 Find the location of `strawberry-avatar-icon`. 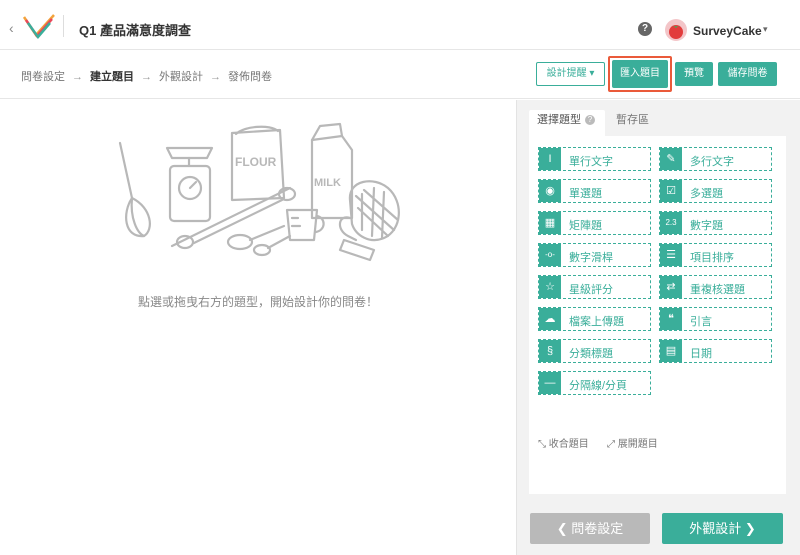

strawberry-avatar-icon is located at coordinates (676, 32).